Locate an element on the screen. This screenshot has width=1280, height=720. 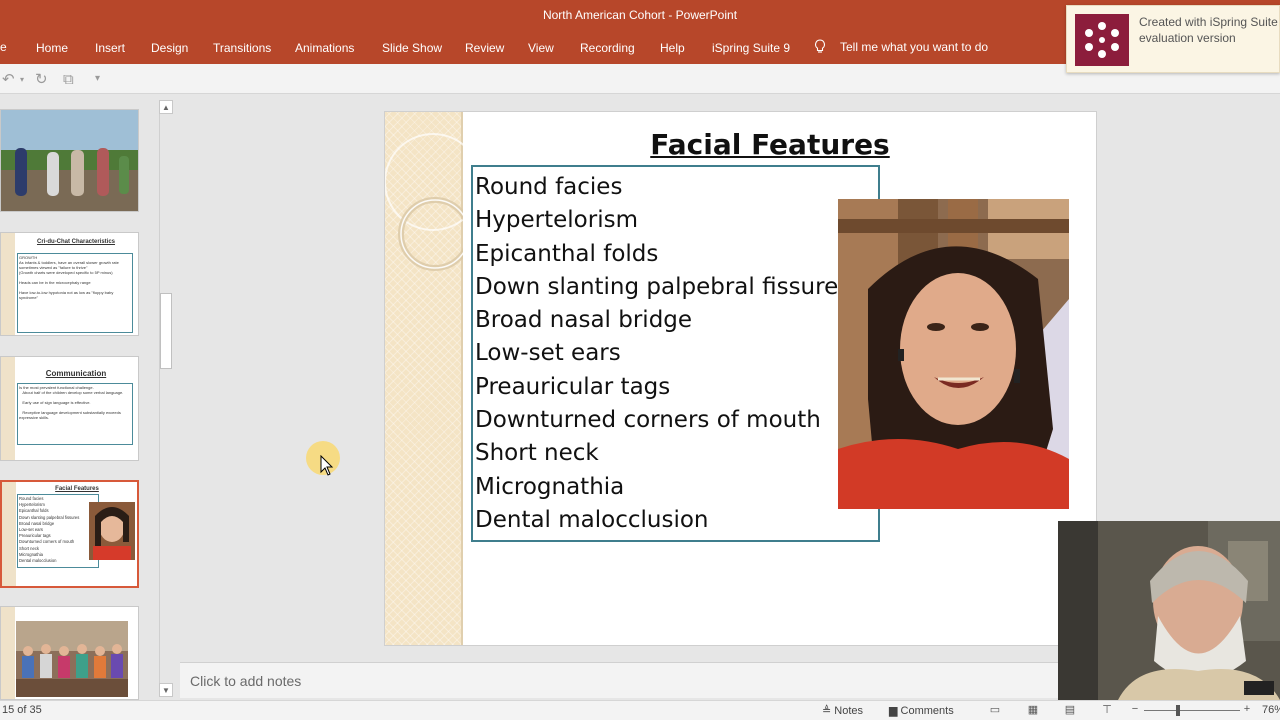
thumbnail-title: Facial Features is located at coordinates (77, 489).